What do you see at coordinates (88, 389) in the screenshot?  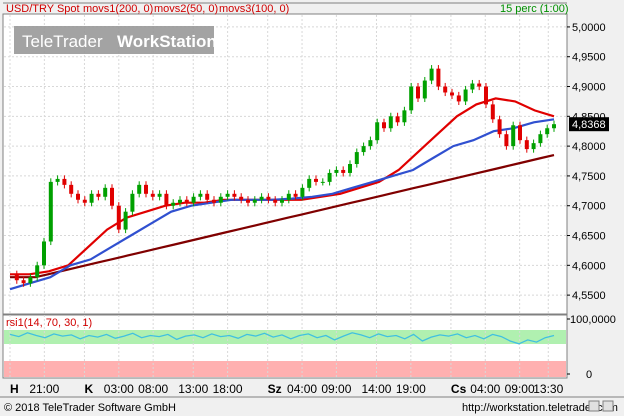 I see `x-tick-label: K` at bounding box center [88, 389].